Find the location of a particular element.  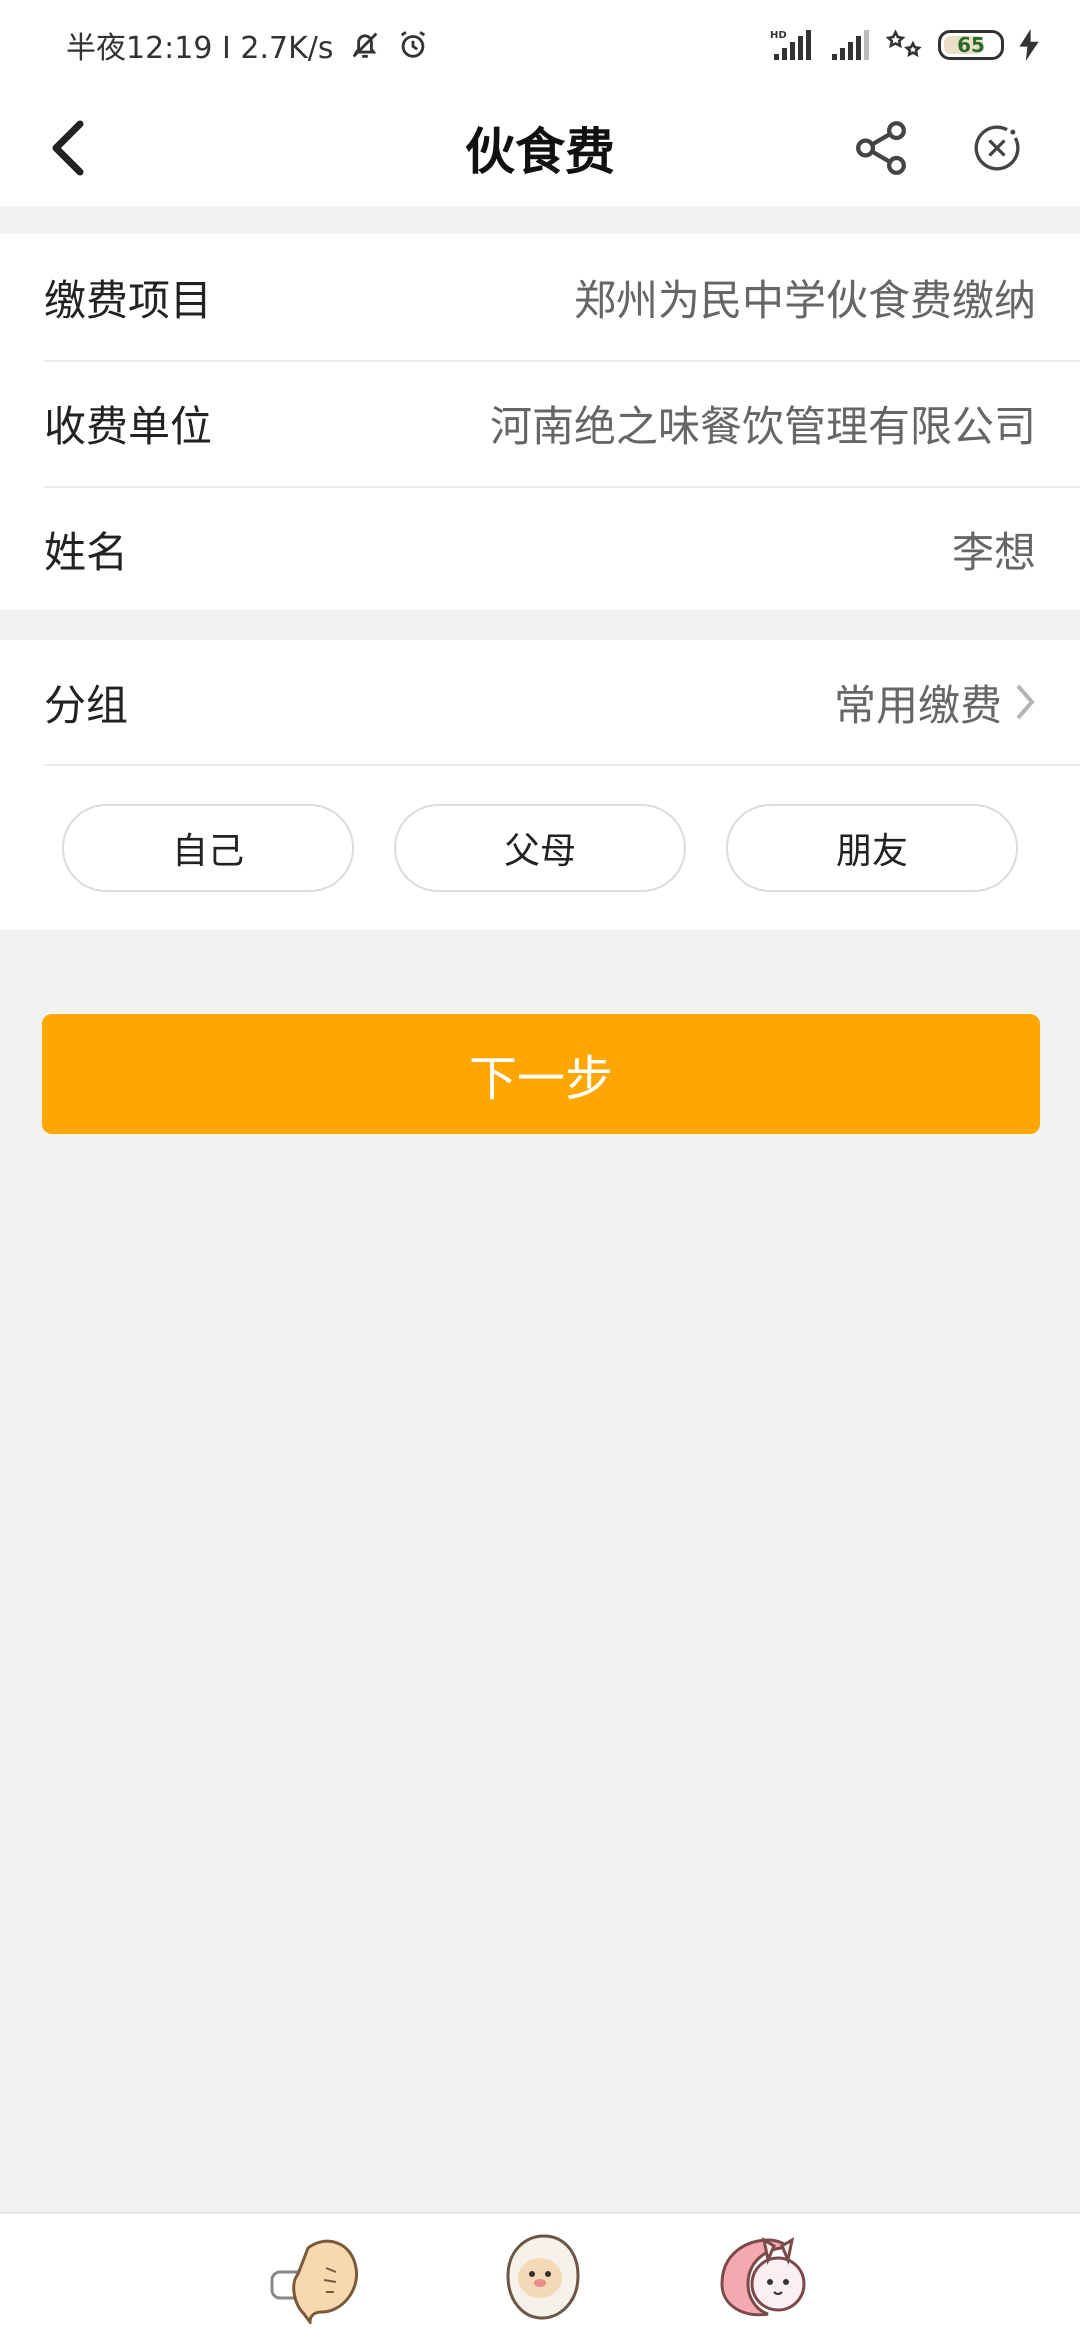

bottom-bar is located at coordinates (540, 2276).